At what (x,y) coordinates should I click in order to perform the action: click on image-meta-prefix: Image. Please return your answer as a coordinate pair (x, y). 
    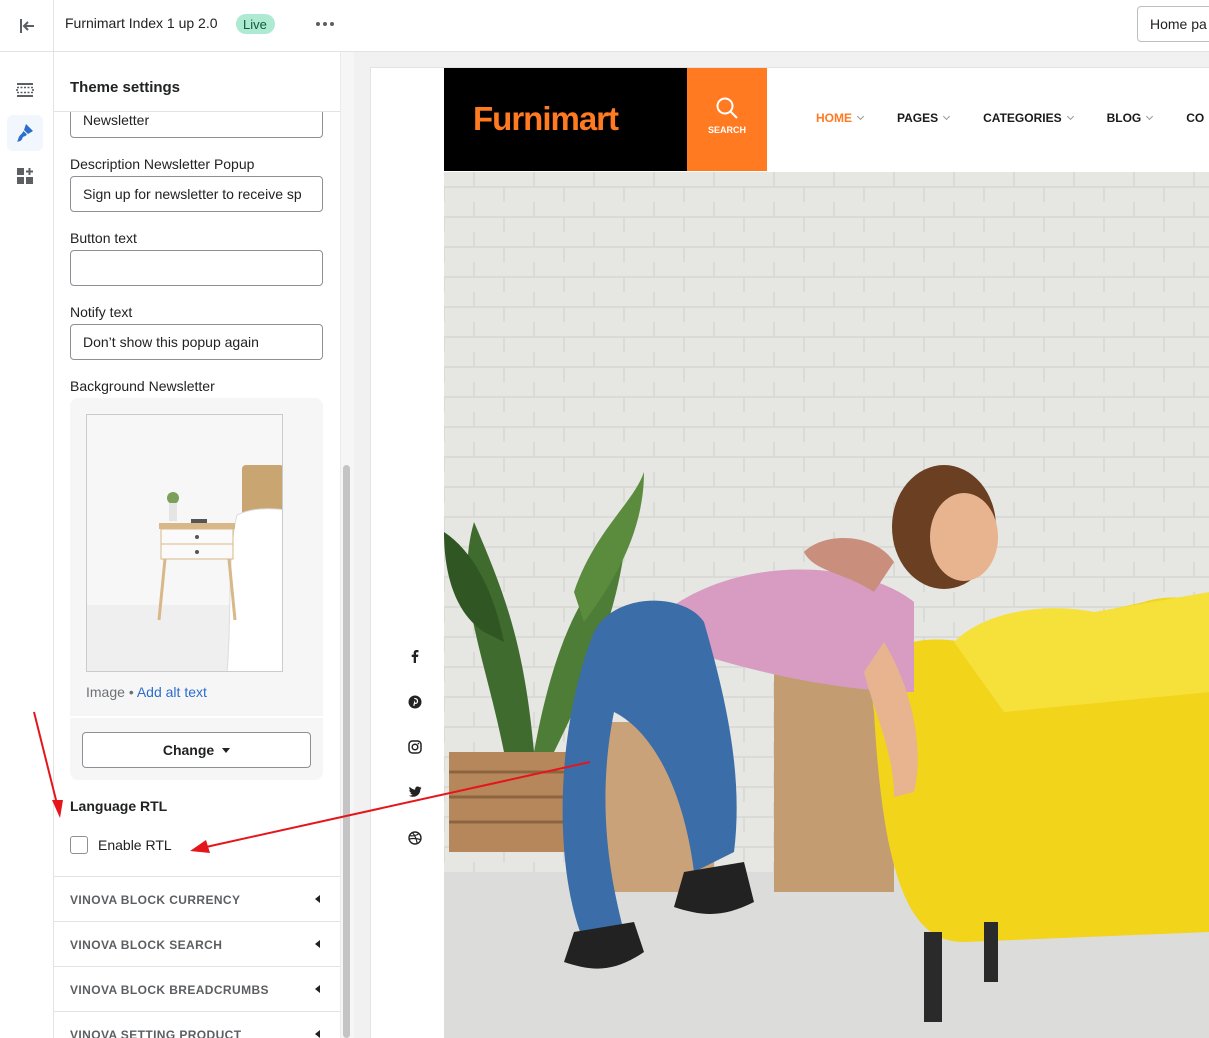
    Looking at the image, I should click on (105, 692).